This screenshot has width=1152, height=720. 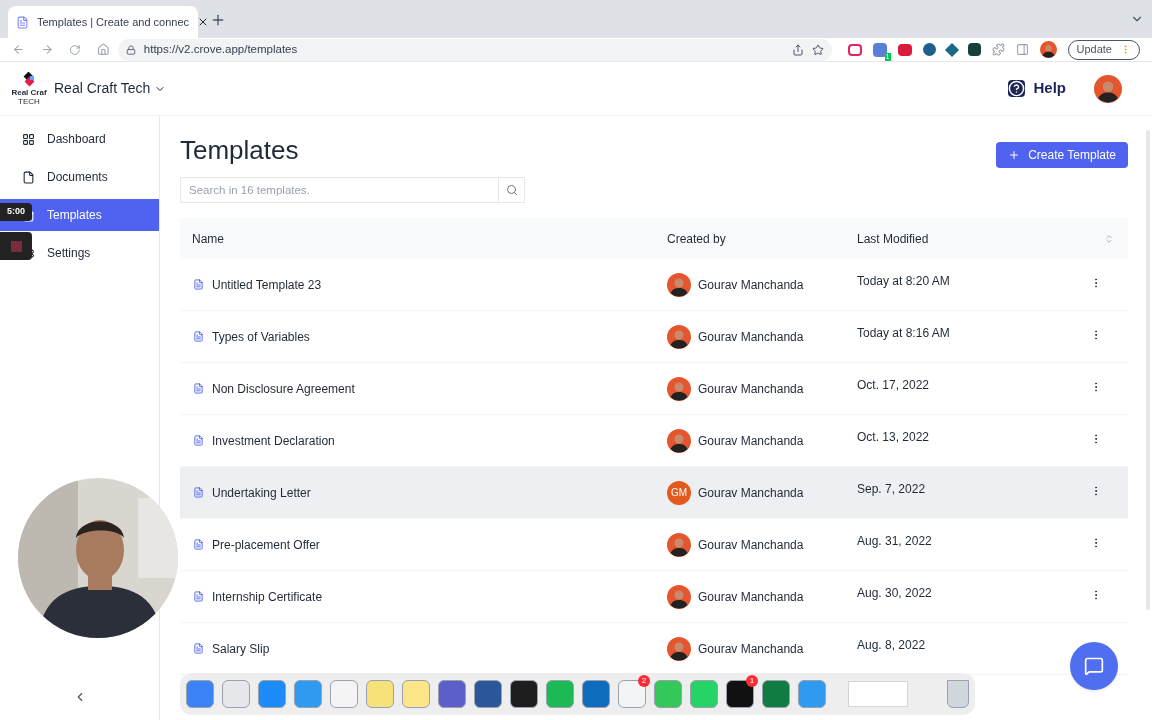 I want to click on modified-date: Aug. 31, 2022, so click(x=894, y=541).